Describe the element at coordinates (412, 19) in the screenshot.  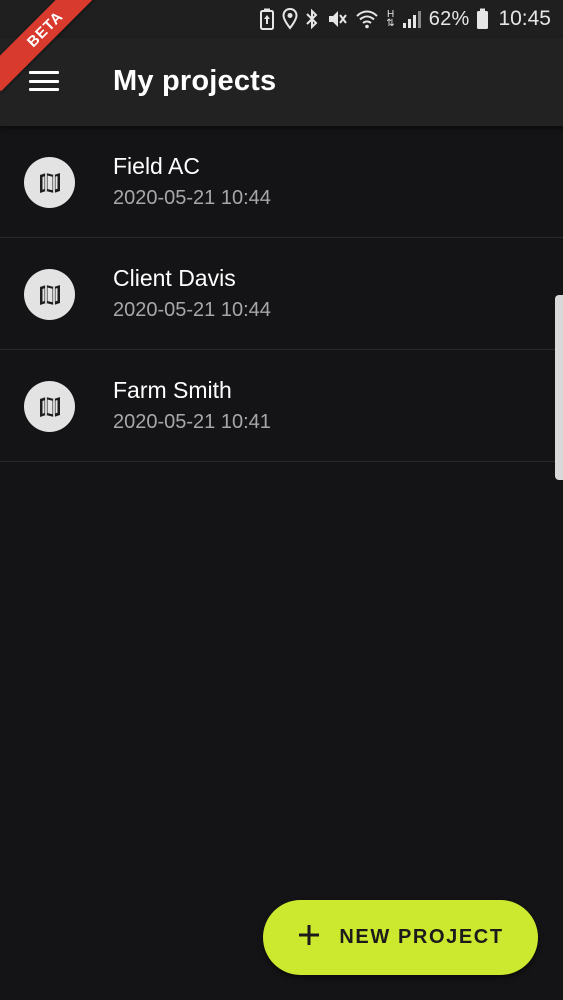
I see `signal-icon` at that location.